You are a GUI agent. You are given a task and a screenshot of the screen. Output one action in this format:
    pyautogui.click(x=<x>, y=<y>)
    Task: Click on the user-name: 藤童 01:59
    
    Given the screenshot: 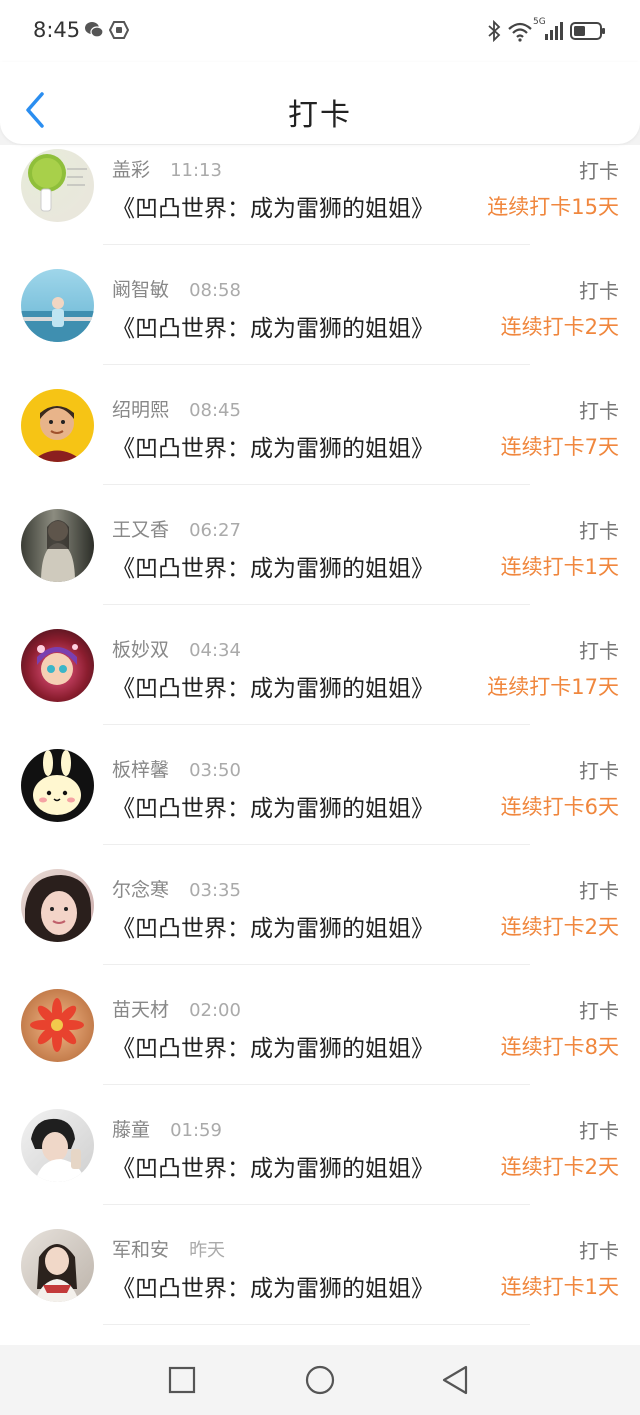 What is the action you would take?
    pyautogui.click(x=167, y=1130)
    